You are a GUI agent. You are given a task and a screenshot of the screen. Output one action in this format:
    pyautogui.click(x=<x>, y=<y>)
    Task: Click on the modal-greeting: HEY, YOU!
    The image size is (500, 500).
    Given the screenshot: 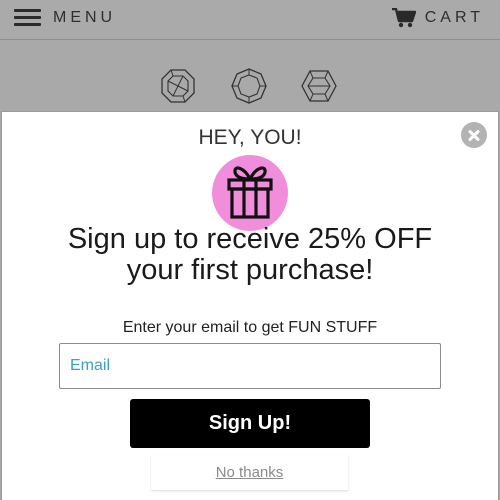 What is the action you would take?
    pyautogui.click(x=250, y=137)
    